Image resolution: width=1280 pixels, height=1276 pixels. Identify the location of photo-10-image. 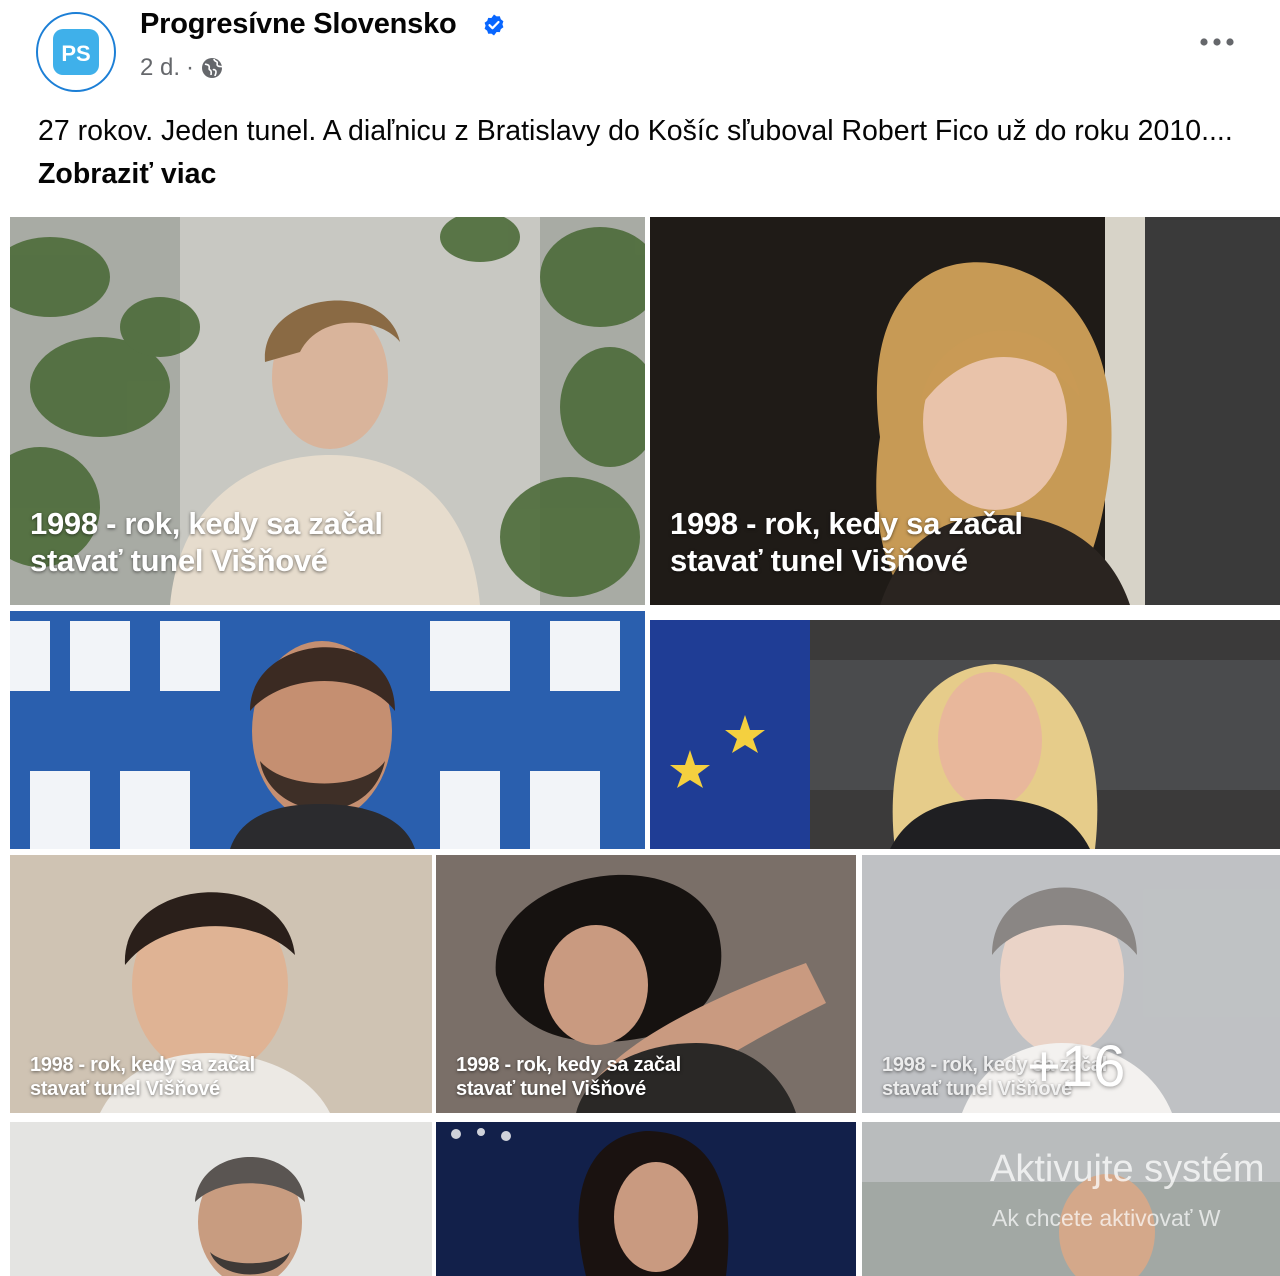
(1071, 1199).